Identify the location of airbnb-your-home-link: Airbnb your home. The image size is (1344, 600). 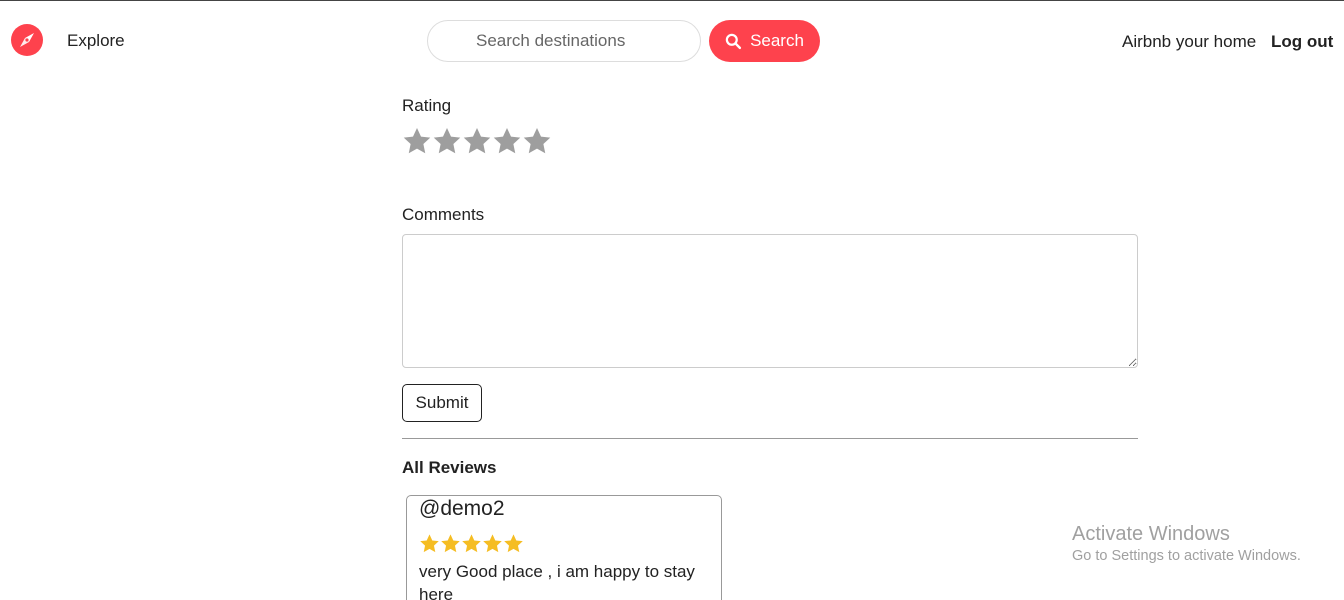
(1189, 42).